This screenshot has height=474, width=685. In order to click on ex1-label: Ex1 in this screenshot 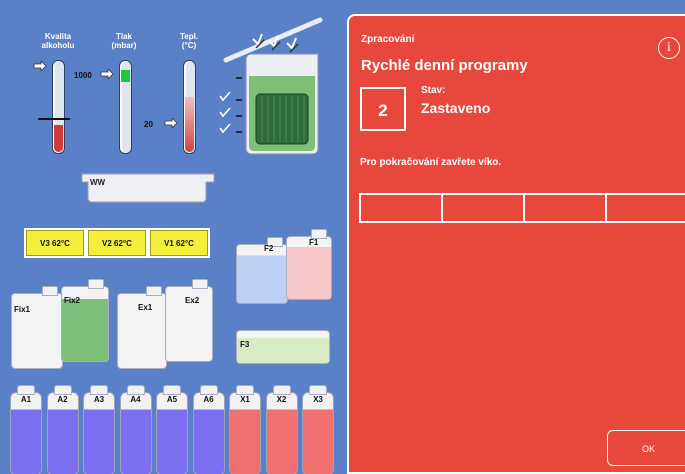, I will do `click(145, 307)`.